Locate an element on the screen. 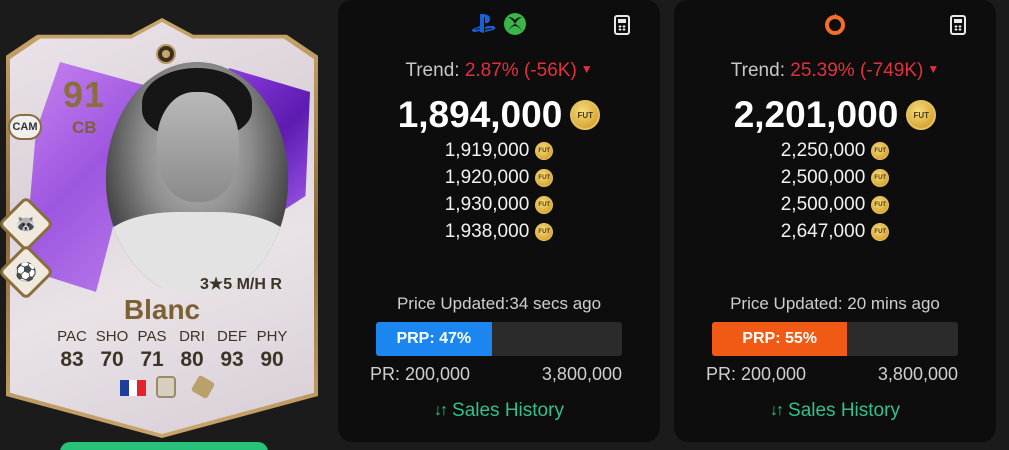 The height and width of the screenshot is (450, 1009). stat-label: DEF is located at coordinates (232, 336).